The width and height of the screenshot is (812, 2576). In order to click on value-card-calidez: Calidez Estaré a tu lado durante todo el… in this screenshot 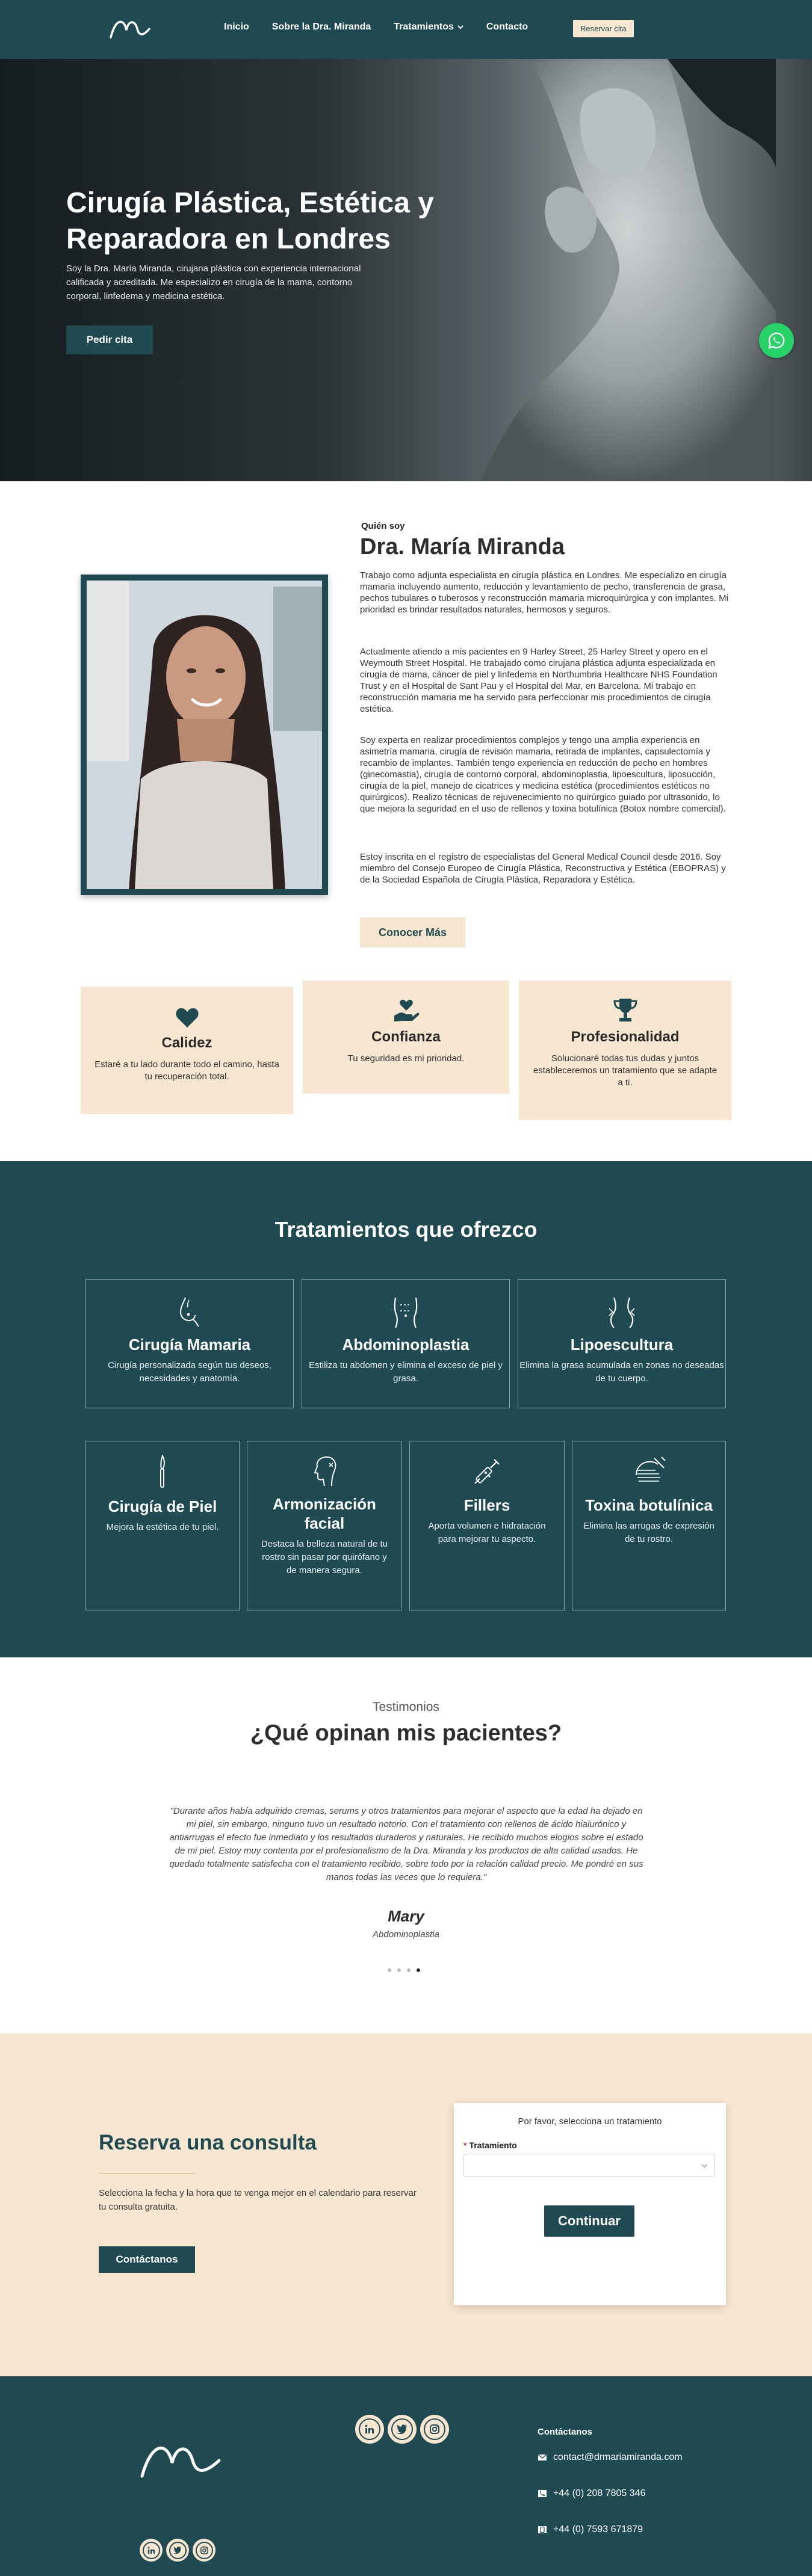, I will do `click(187, 1050)`.